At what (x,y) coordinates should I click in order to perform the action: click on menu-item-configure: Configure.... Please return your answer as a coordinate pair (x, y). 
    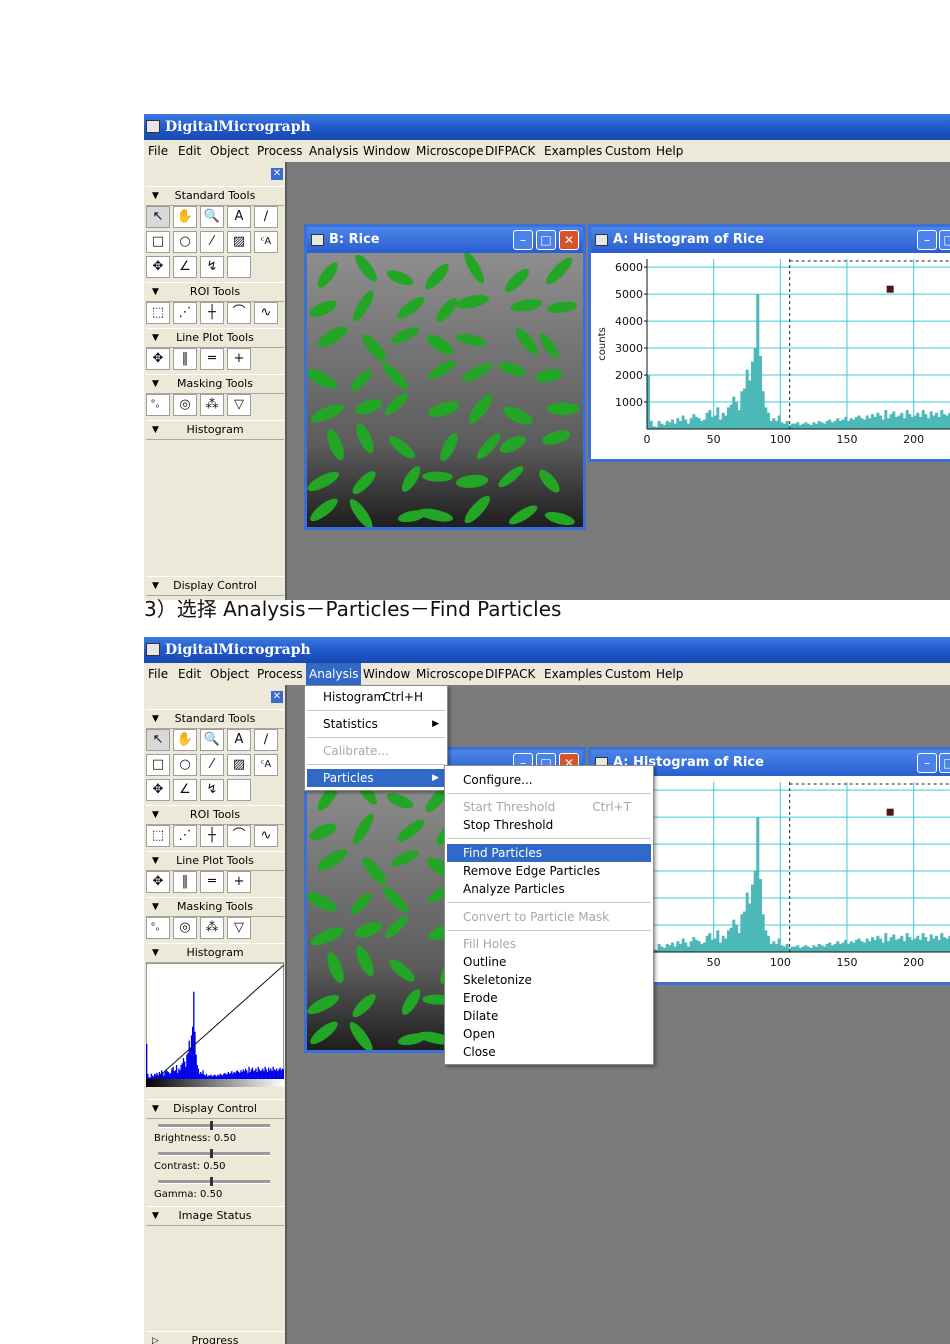
    Looking at the image, I should click on (549, 780).